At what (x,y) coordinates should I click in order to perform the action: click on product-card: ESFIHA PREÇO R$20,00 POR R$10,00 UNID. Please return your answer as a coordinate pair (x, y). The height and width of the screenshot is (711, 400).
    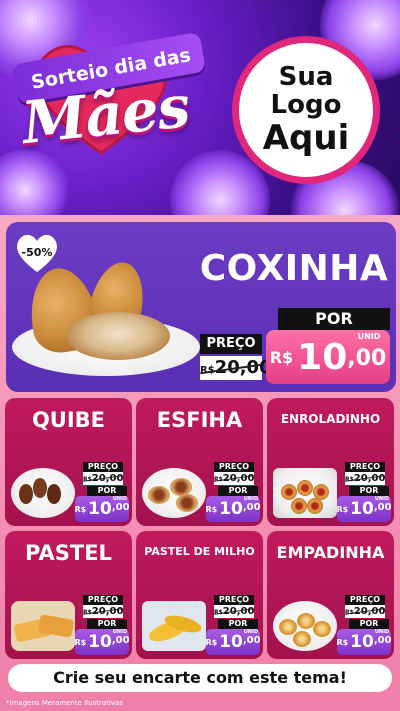
    Looking at the image, I should click on (199, 462).